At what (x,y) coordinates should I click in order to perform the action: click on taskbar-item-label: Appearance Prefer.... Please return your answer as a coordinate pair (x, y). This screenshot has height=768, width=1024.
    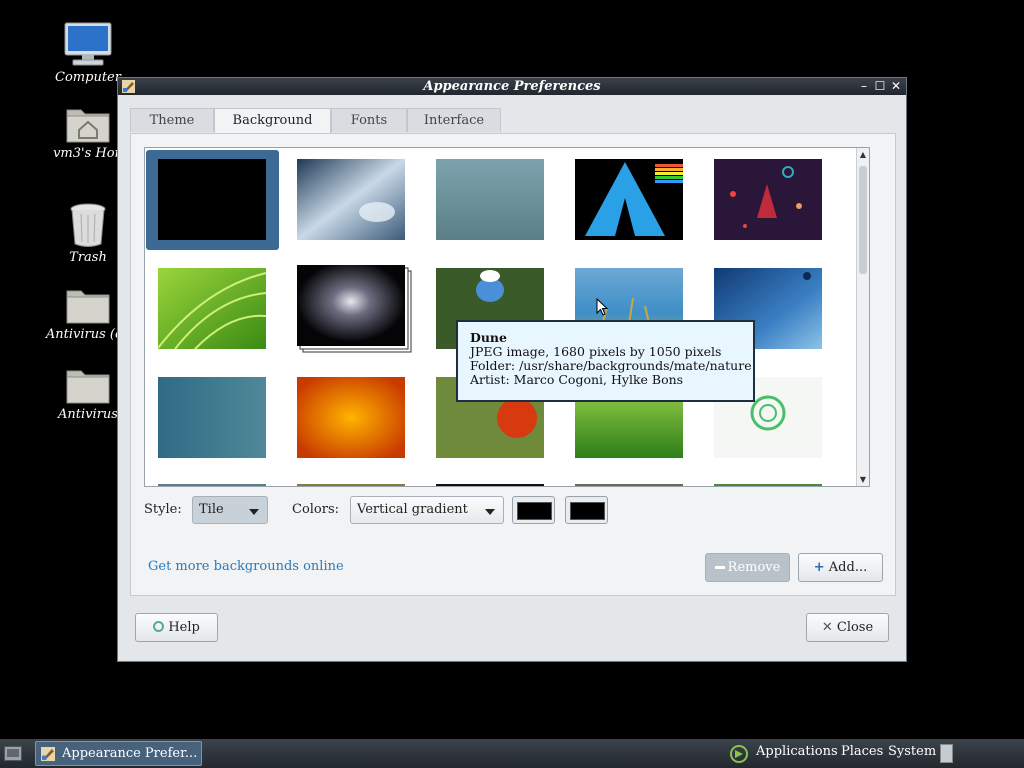
    Looking at the image, I should click on (130, 753).